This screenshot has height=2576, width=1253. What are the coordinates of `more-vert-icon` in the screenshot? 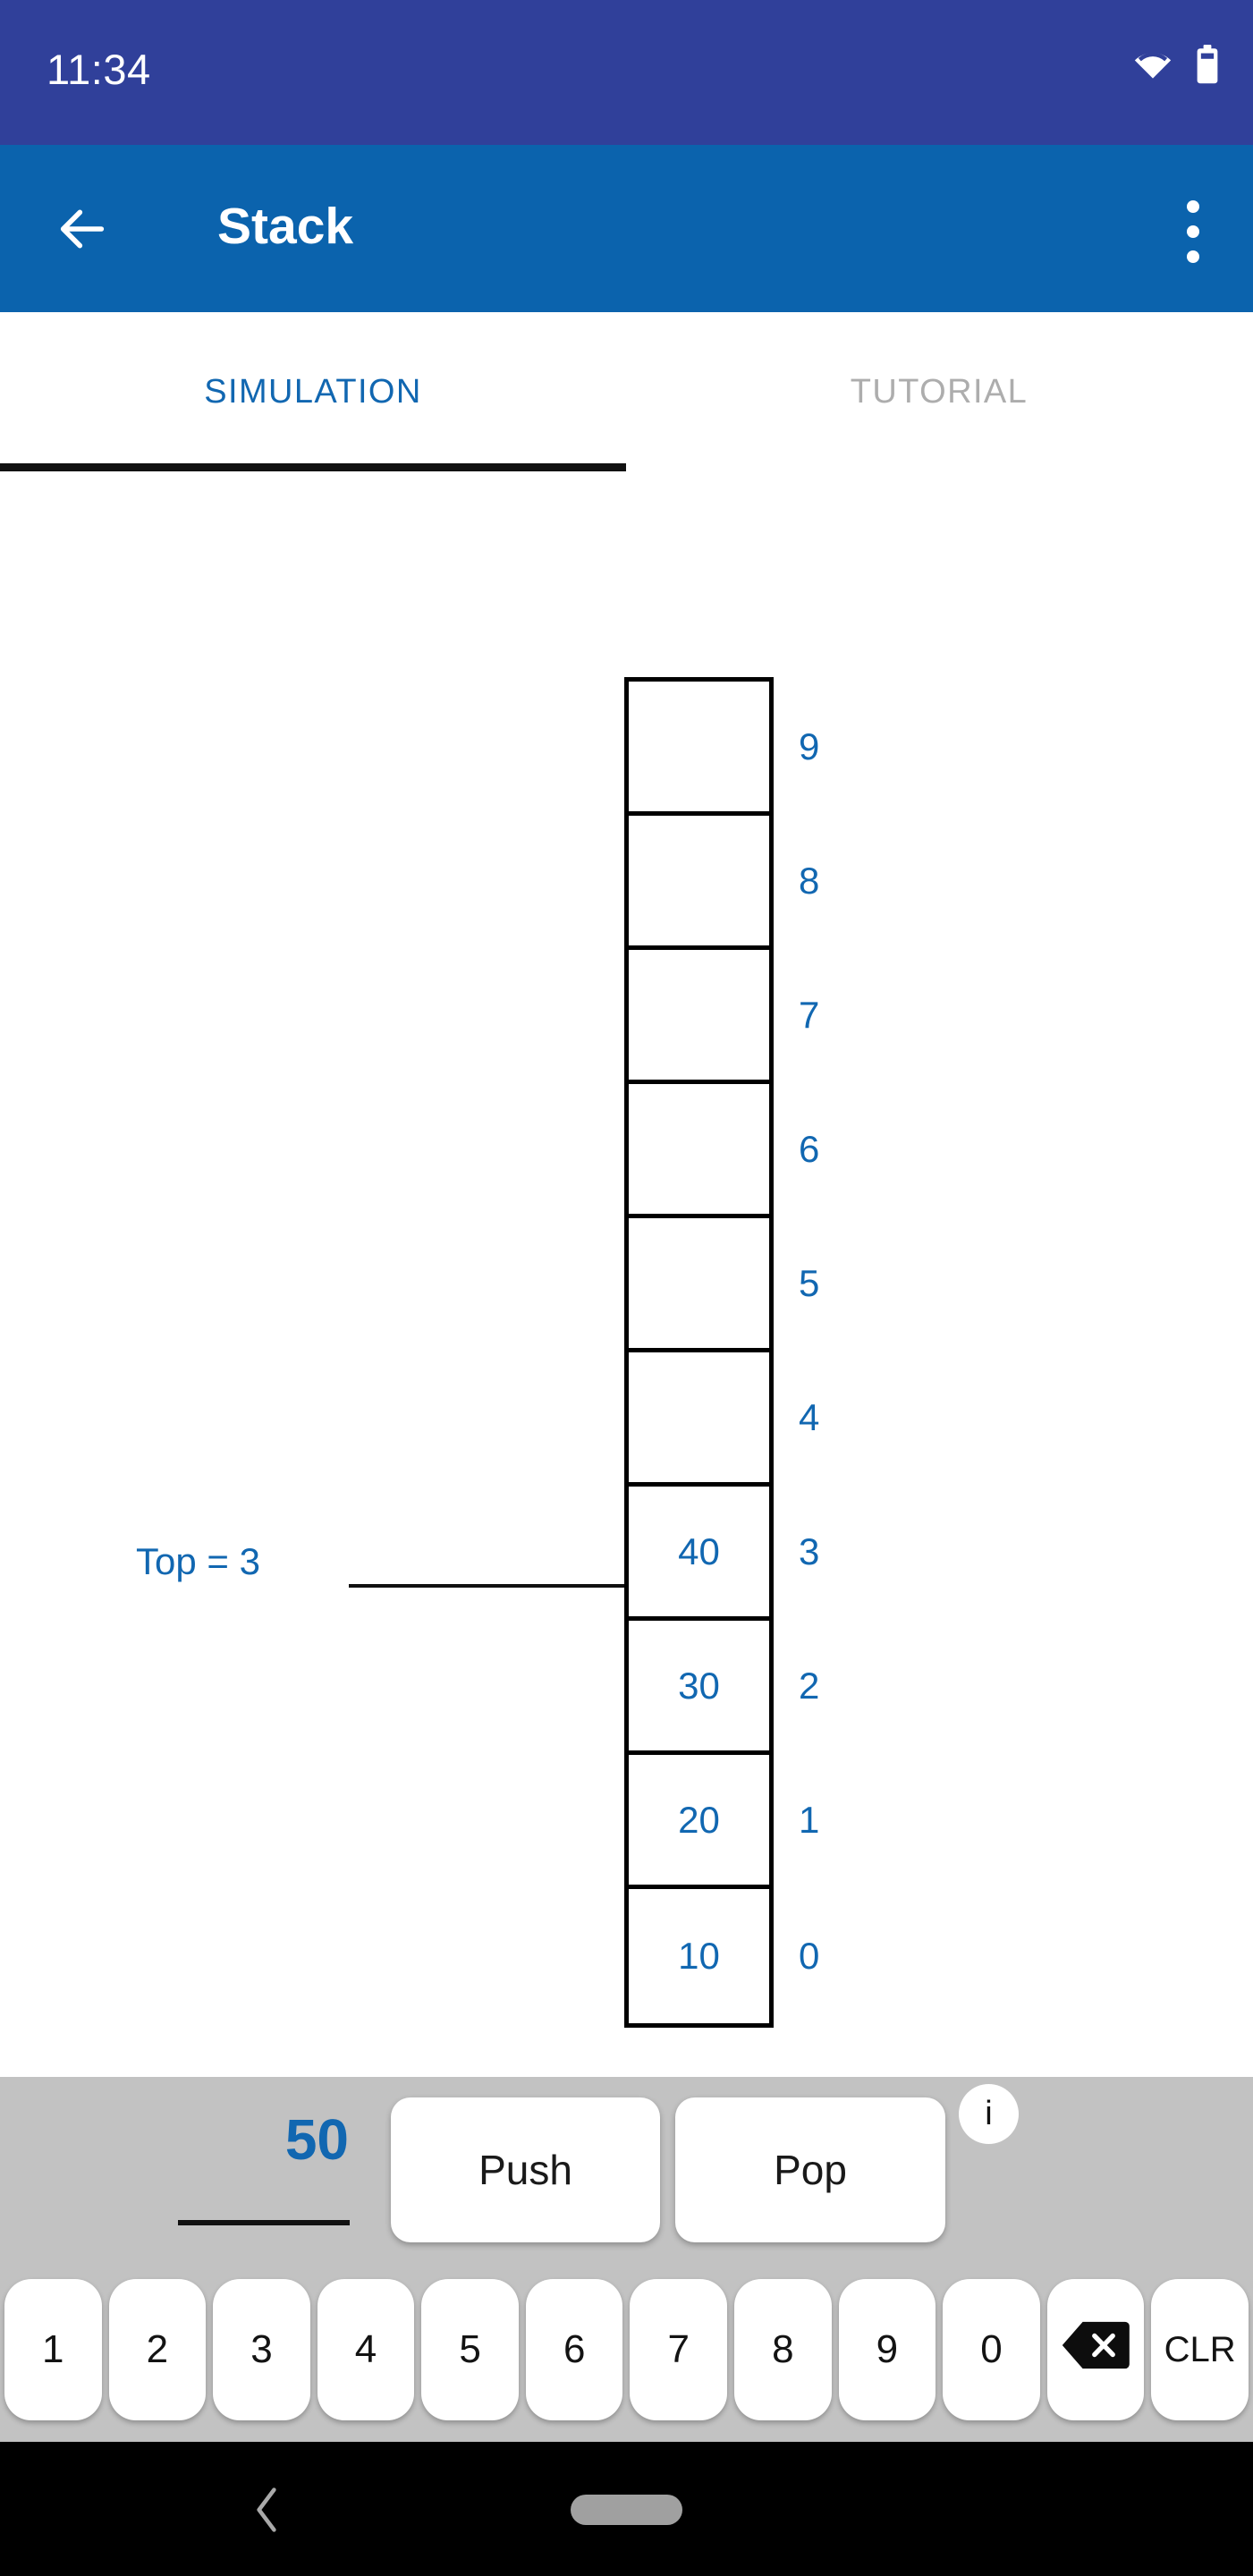 It's located at (1193, 231).